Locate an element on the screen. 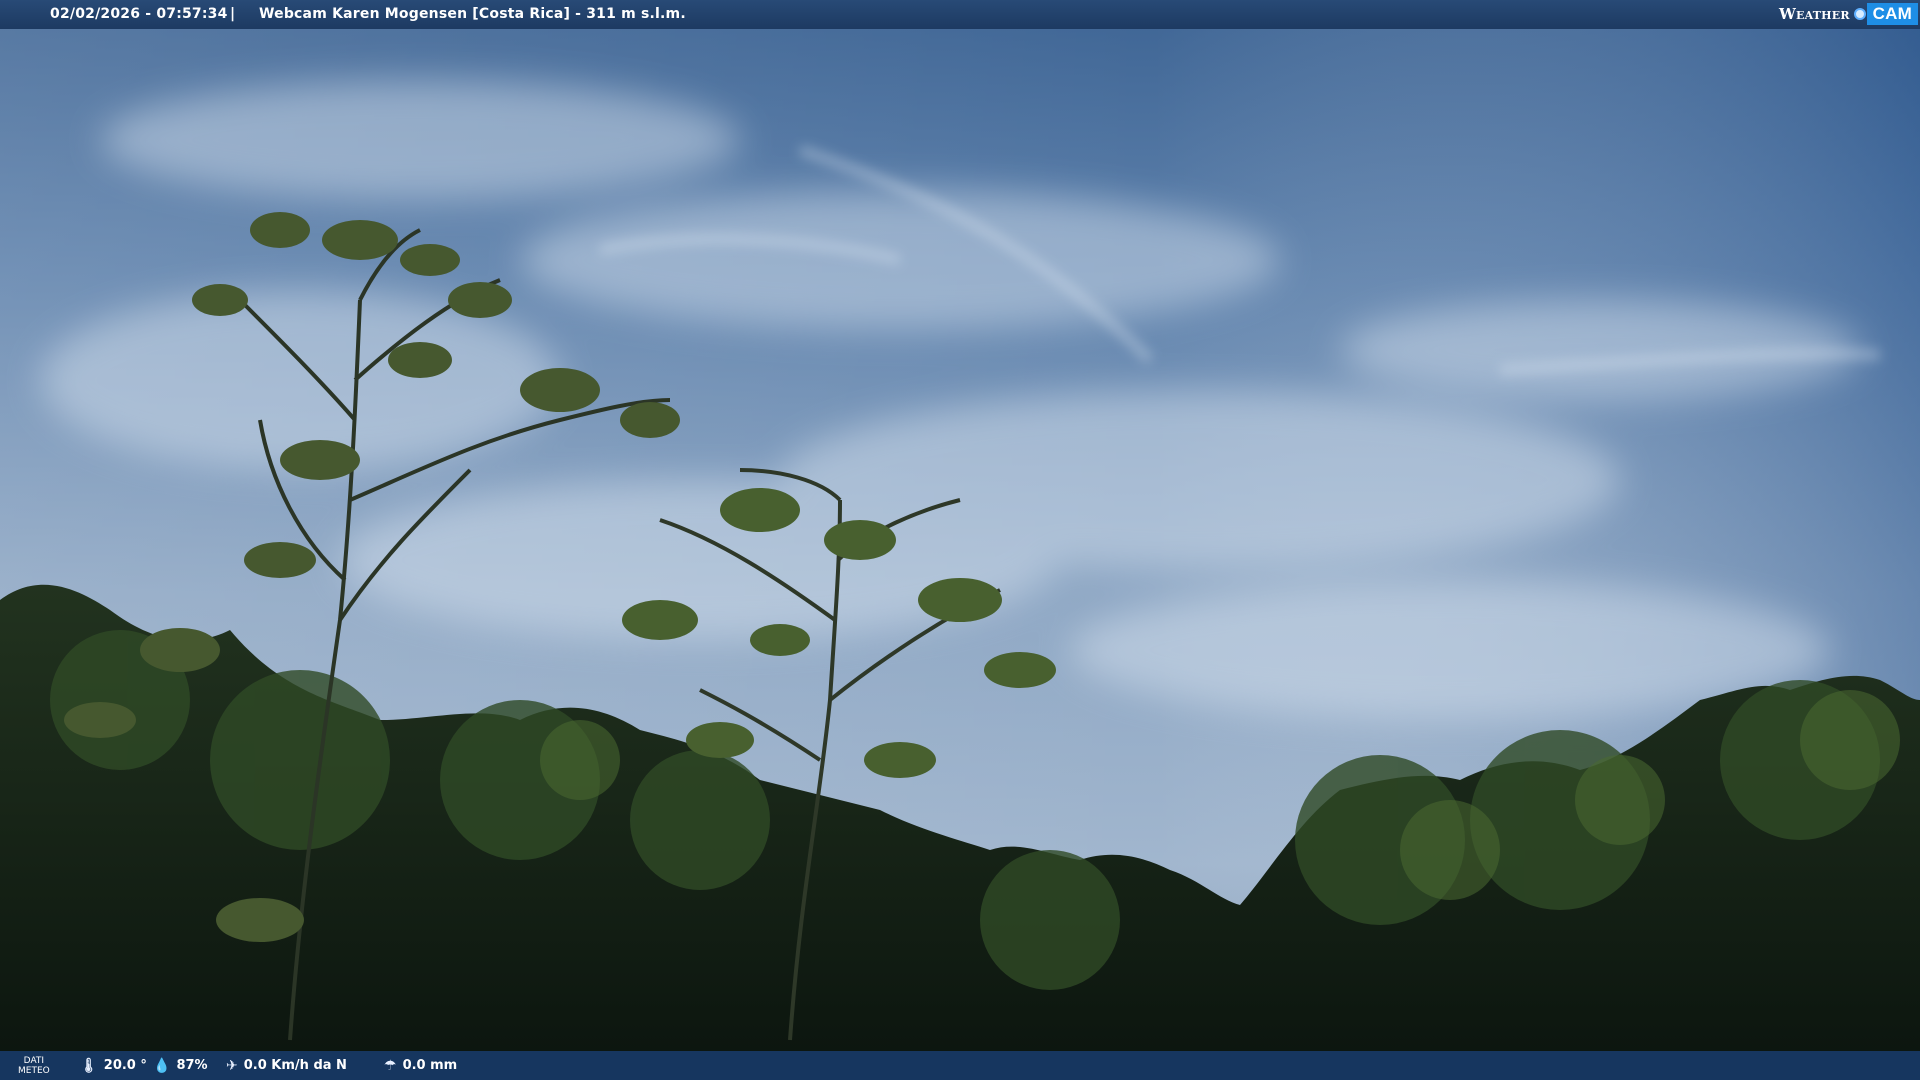 The height and width of the screenshot is (1080, 1920). humidity-value: 87% is located at coordinates (192, 1065).